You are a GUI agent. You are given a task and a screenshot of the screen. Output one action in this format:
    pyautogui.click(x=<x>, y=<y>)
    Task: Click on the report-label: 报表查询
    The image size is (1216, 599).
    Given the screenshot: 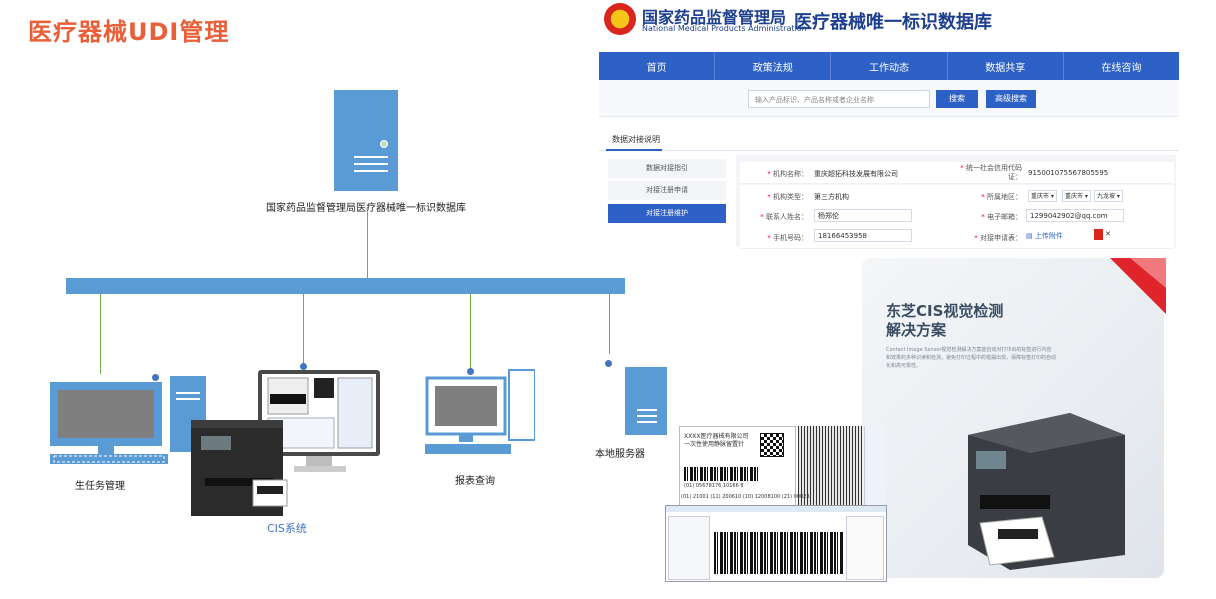 What is the action you would take?
    pyautogui.click(x=475, y=481)
    